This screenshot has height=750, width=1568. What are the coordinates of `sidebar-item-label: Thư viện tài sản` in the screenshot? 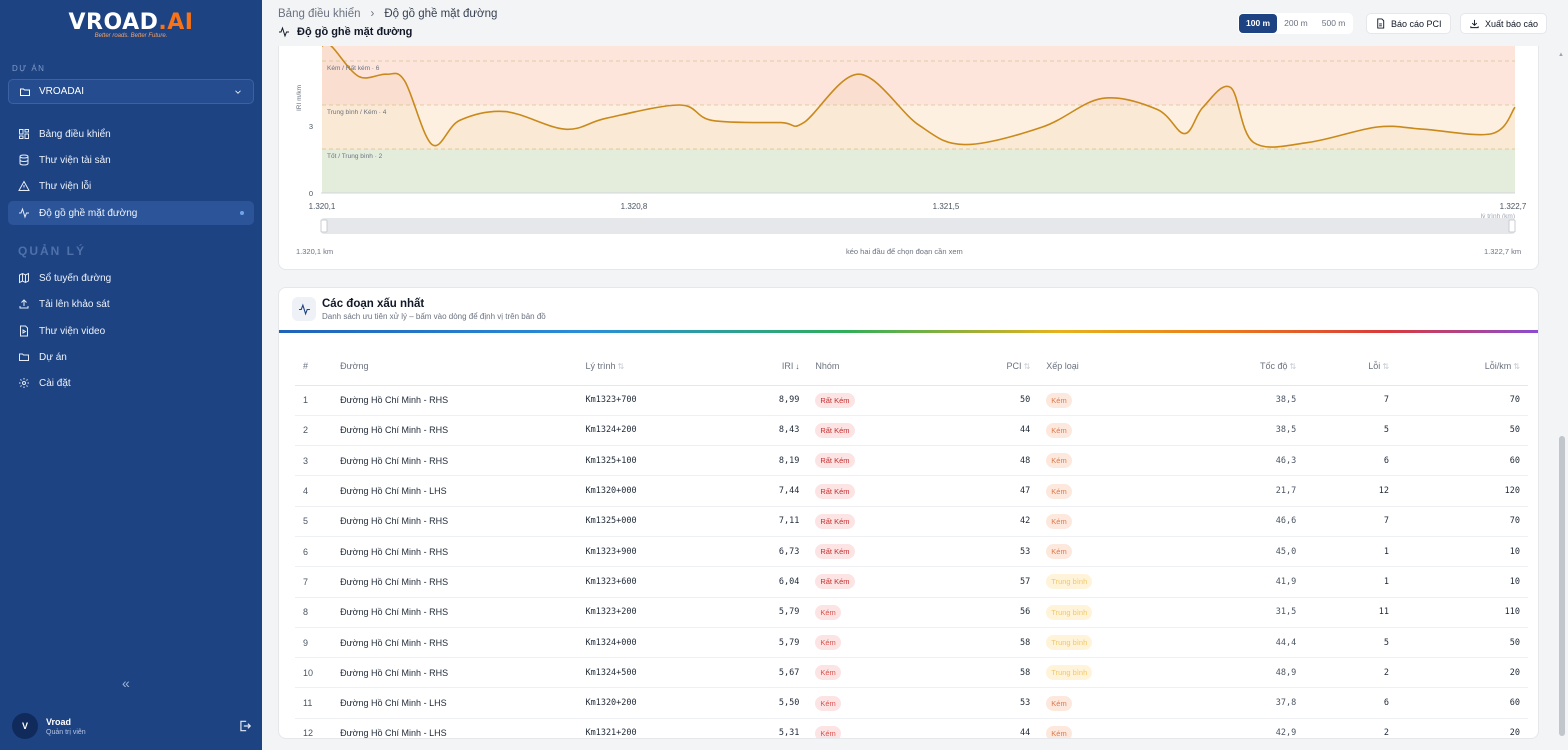 It's located at (75, 160).